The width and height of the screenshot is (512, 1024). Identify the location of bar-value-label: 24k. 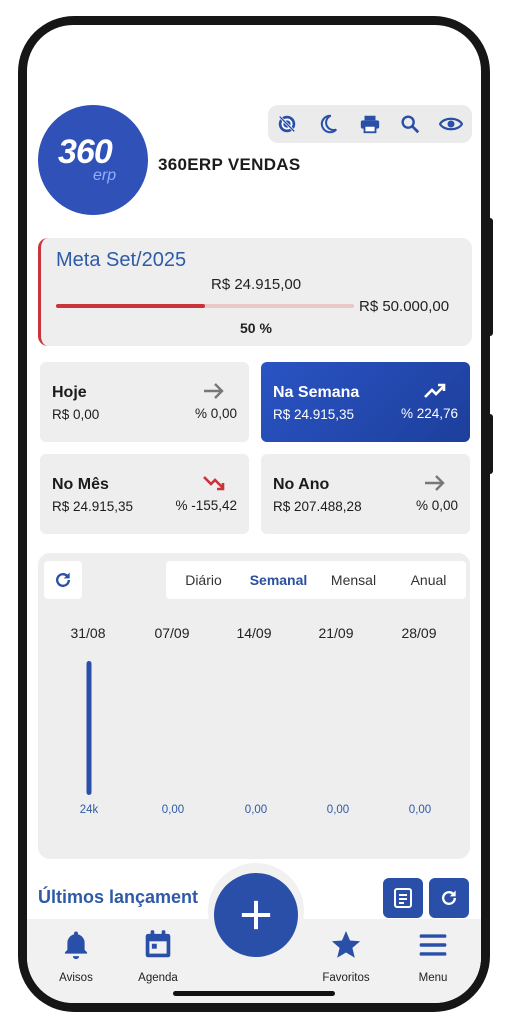
(89, 810).